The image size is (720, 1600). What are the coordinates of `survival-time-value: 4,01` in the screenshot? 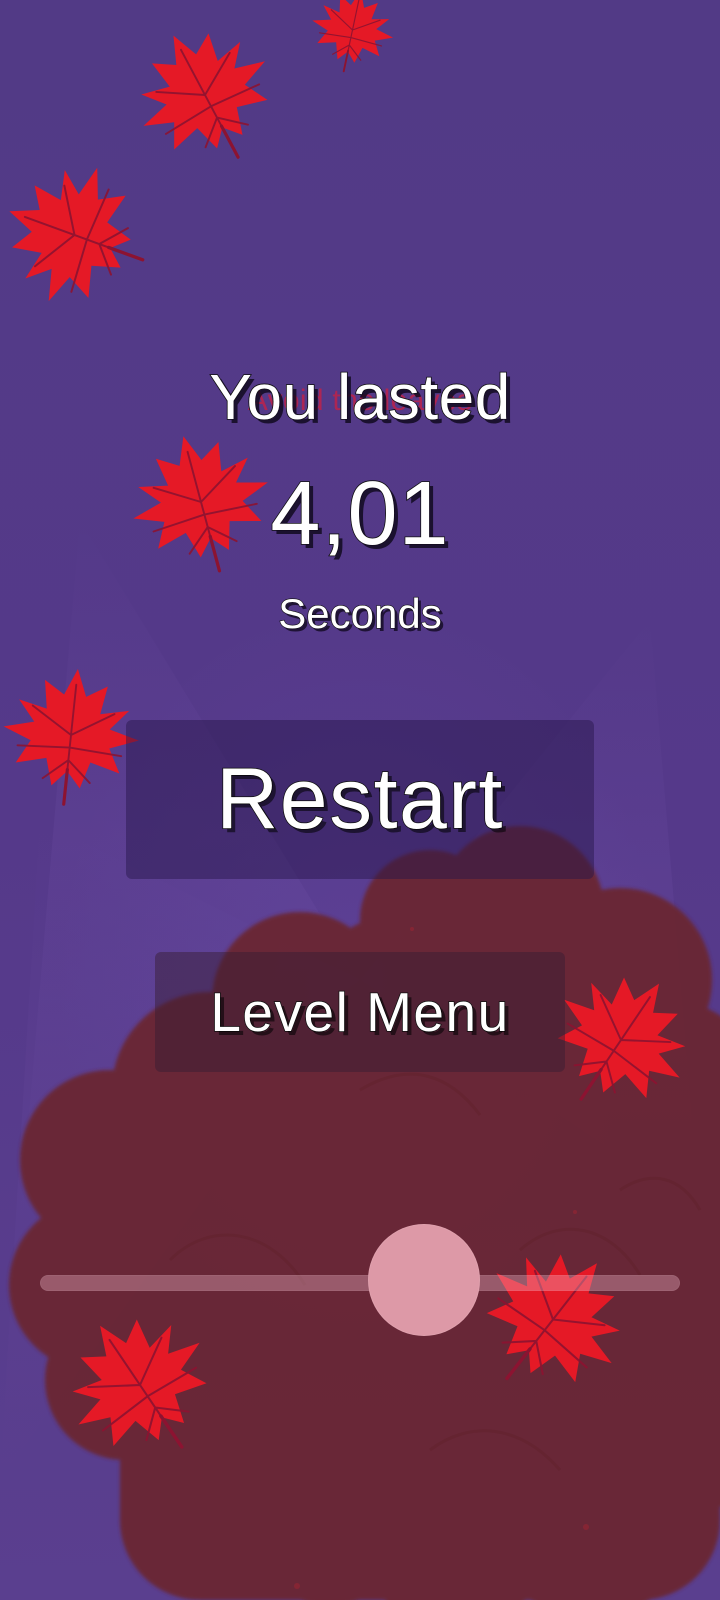 It's located at (360, 514).